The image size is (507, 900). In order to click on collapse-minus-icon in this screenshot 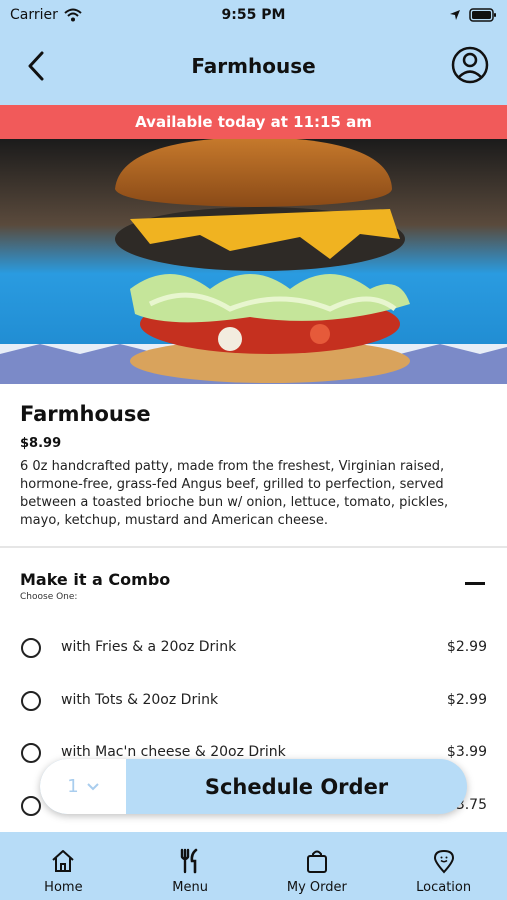, I will do `click(475, 583)`.